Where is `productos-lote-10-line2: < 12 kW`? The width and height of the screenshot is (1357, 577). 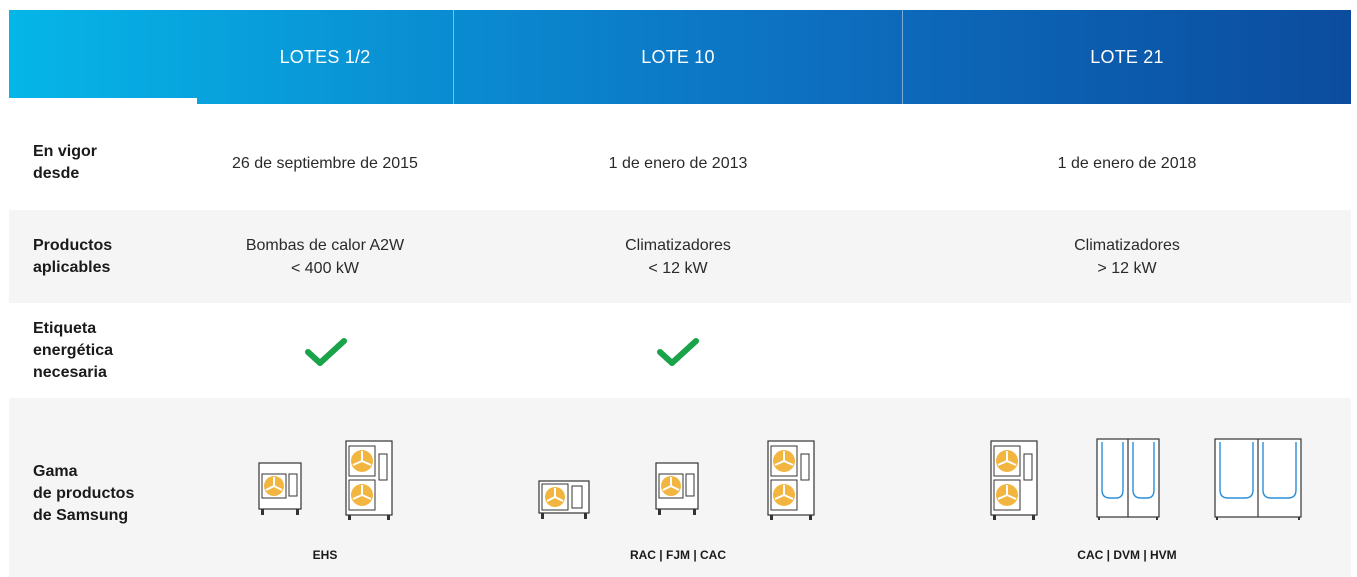
productos-lote-10-line2: < 12 kW is located at coordinates (678, 268).